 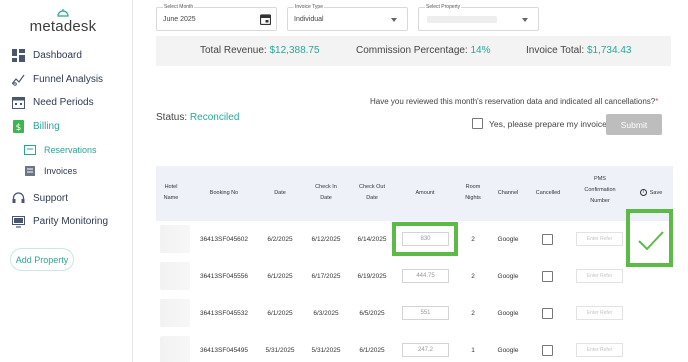 What do you see at coordinates (224, 313) in the screenshot?
I see `booking-no-cell: 36413SF045532` at bounding box center [224, 313].